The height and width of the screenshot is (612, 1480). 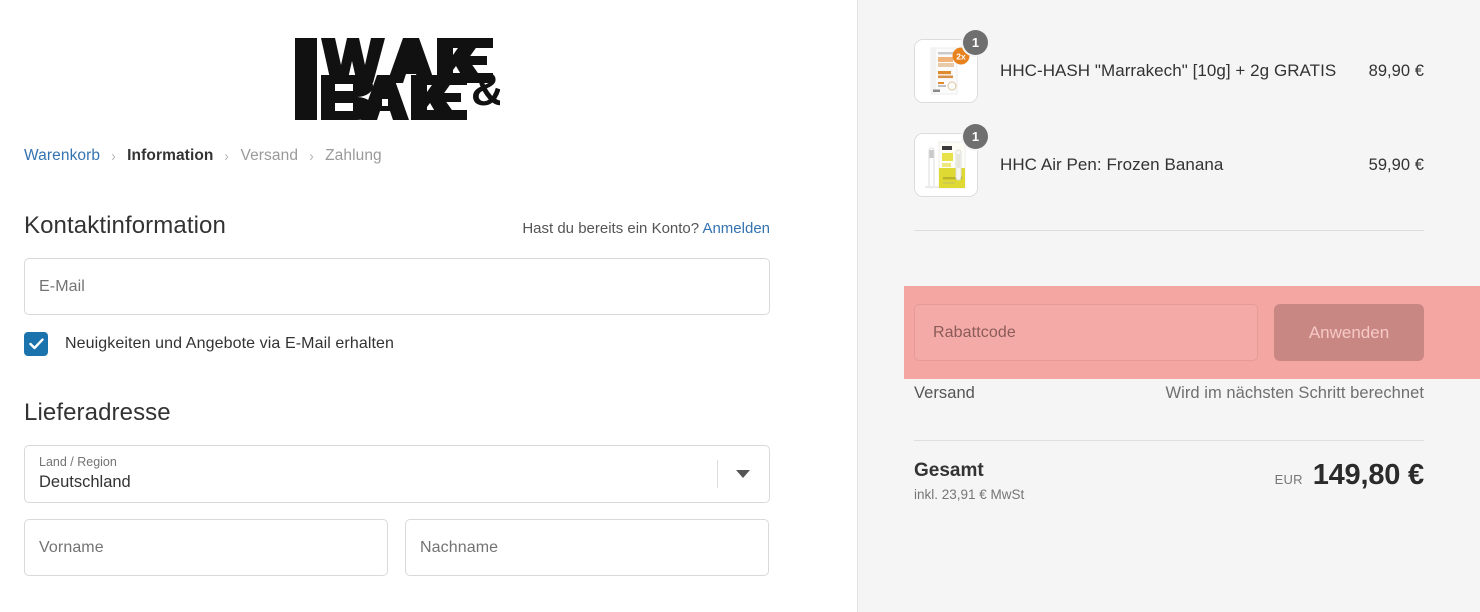 What do you see at coordinates (85, 481) in the screenshot?
I see `country-select-value: Deutschland` at bounding box center [85, 481].